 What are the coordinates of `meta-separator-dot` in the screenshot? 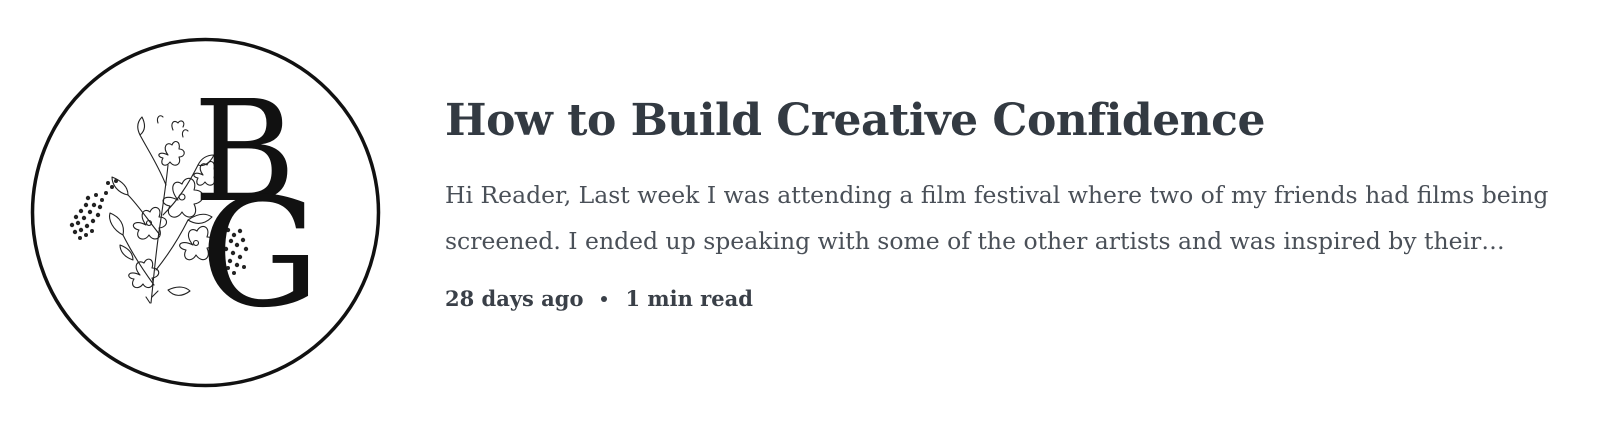 It's located at (604, 298).